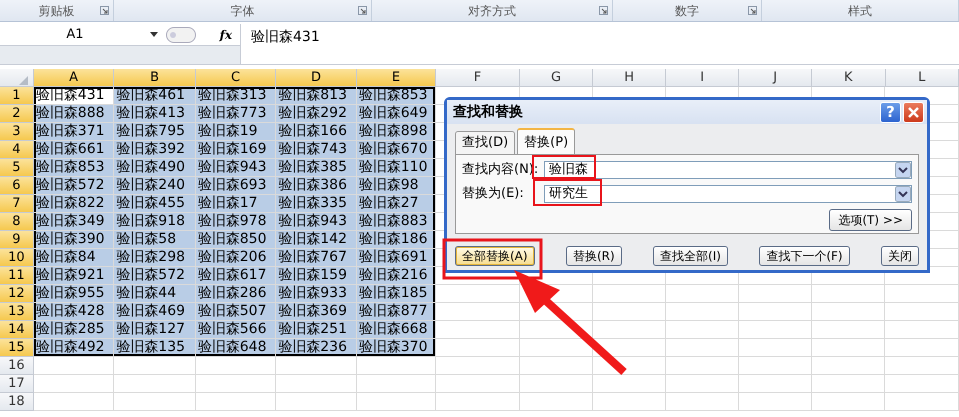 The height and width of the screenshot is (417, 959). Describe the element at coordinates (17, 168) in the screenshot. I see `row-header: 5` at that location.